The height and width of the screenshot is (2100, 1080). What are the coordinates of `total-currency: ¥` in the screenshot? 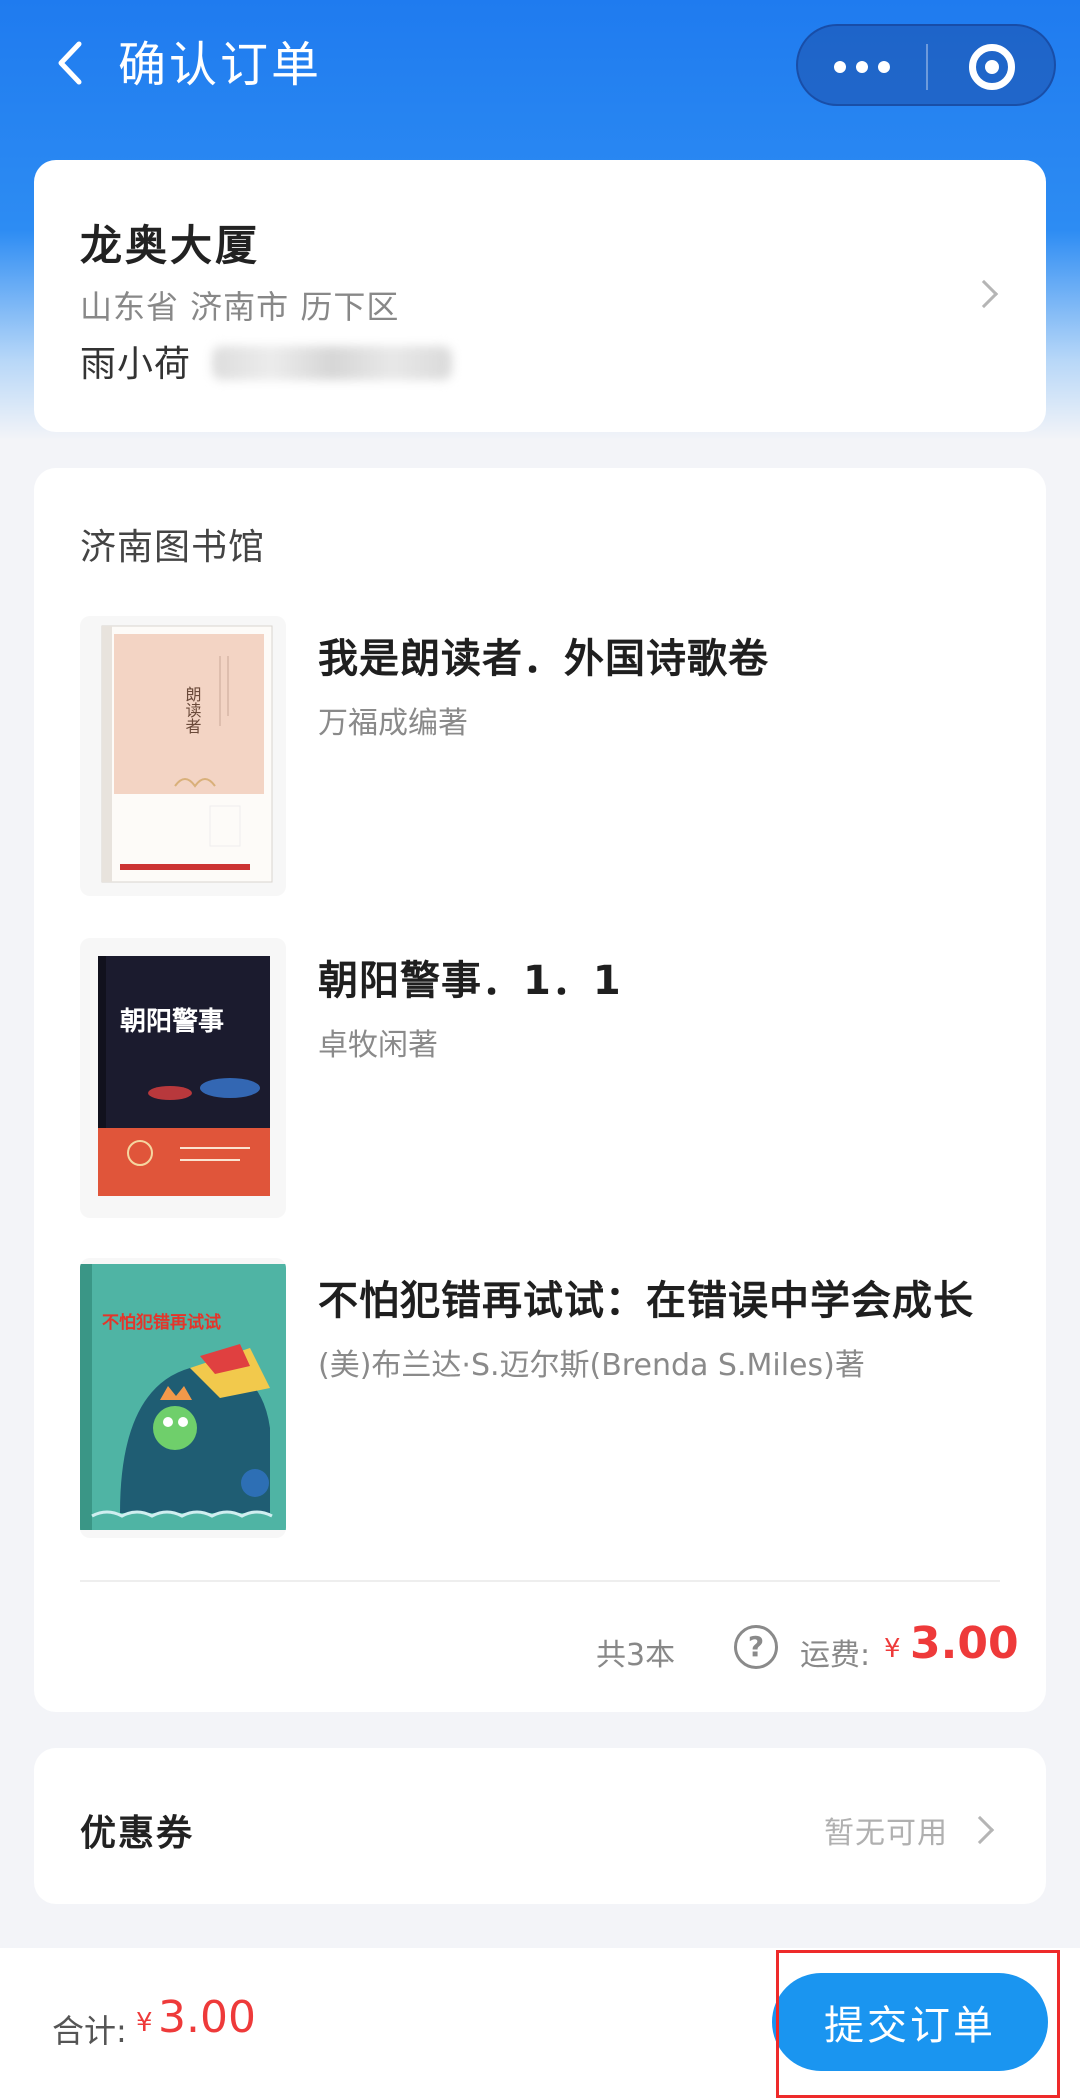 It's located at (144, 2023).